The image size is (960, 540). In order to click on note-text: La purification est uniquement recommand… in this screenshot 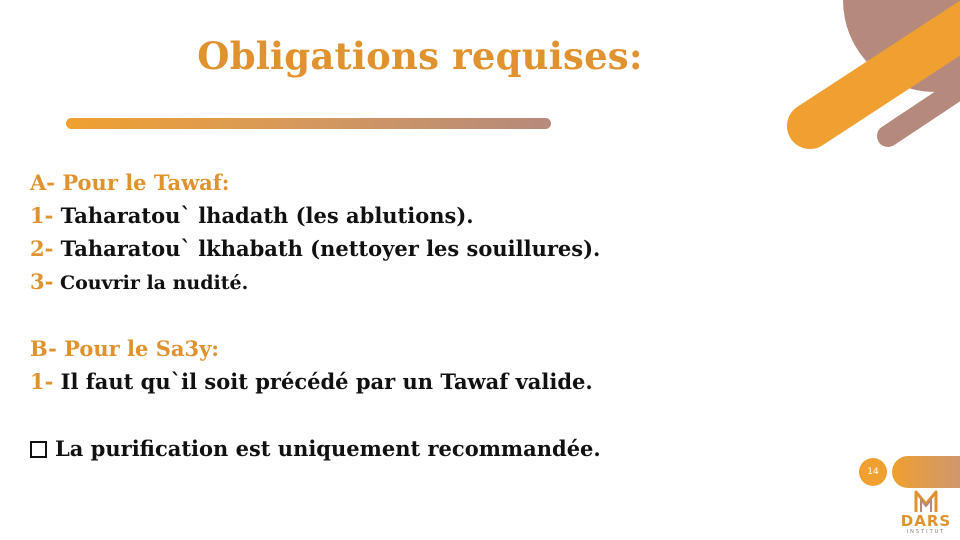, I will do `click(328, 448)`.